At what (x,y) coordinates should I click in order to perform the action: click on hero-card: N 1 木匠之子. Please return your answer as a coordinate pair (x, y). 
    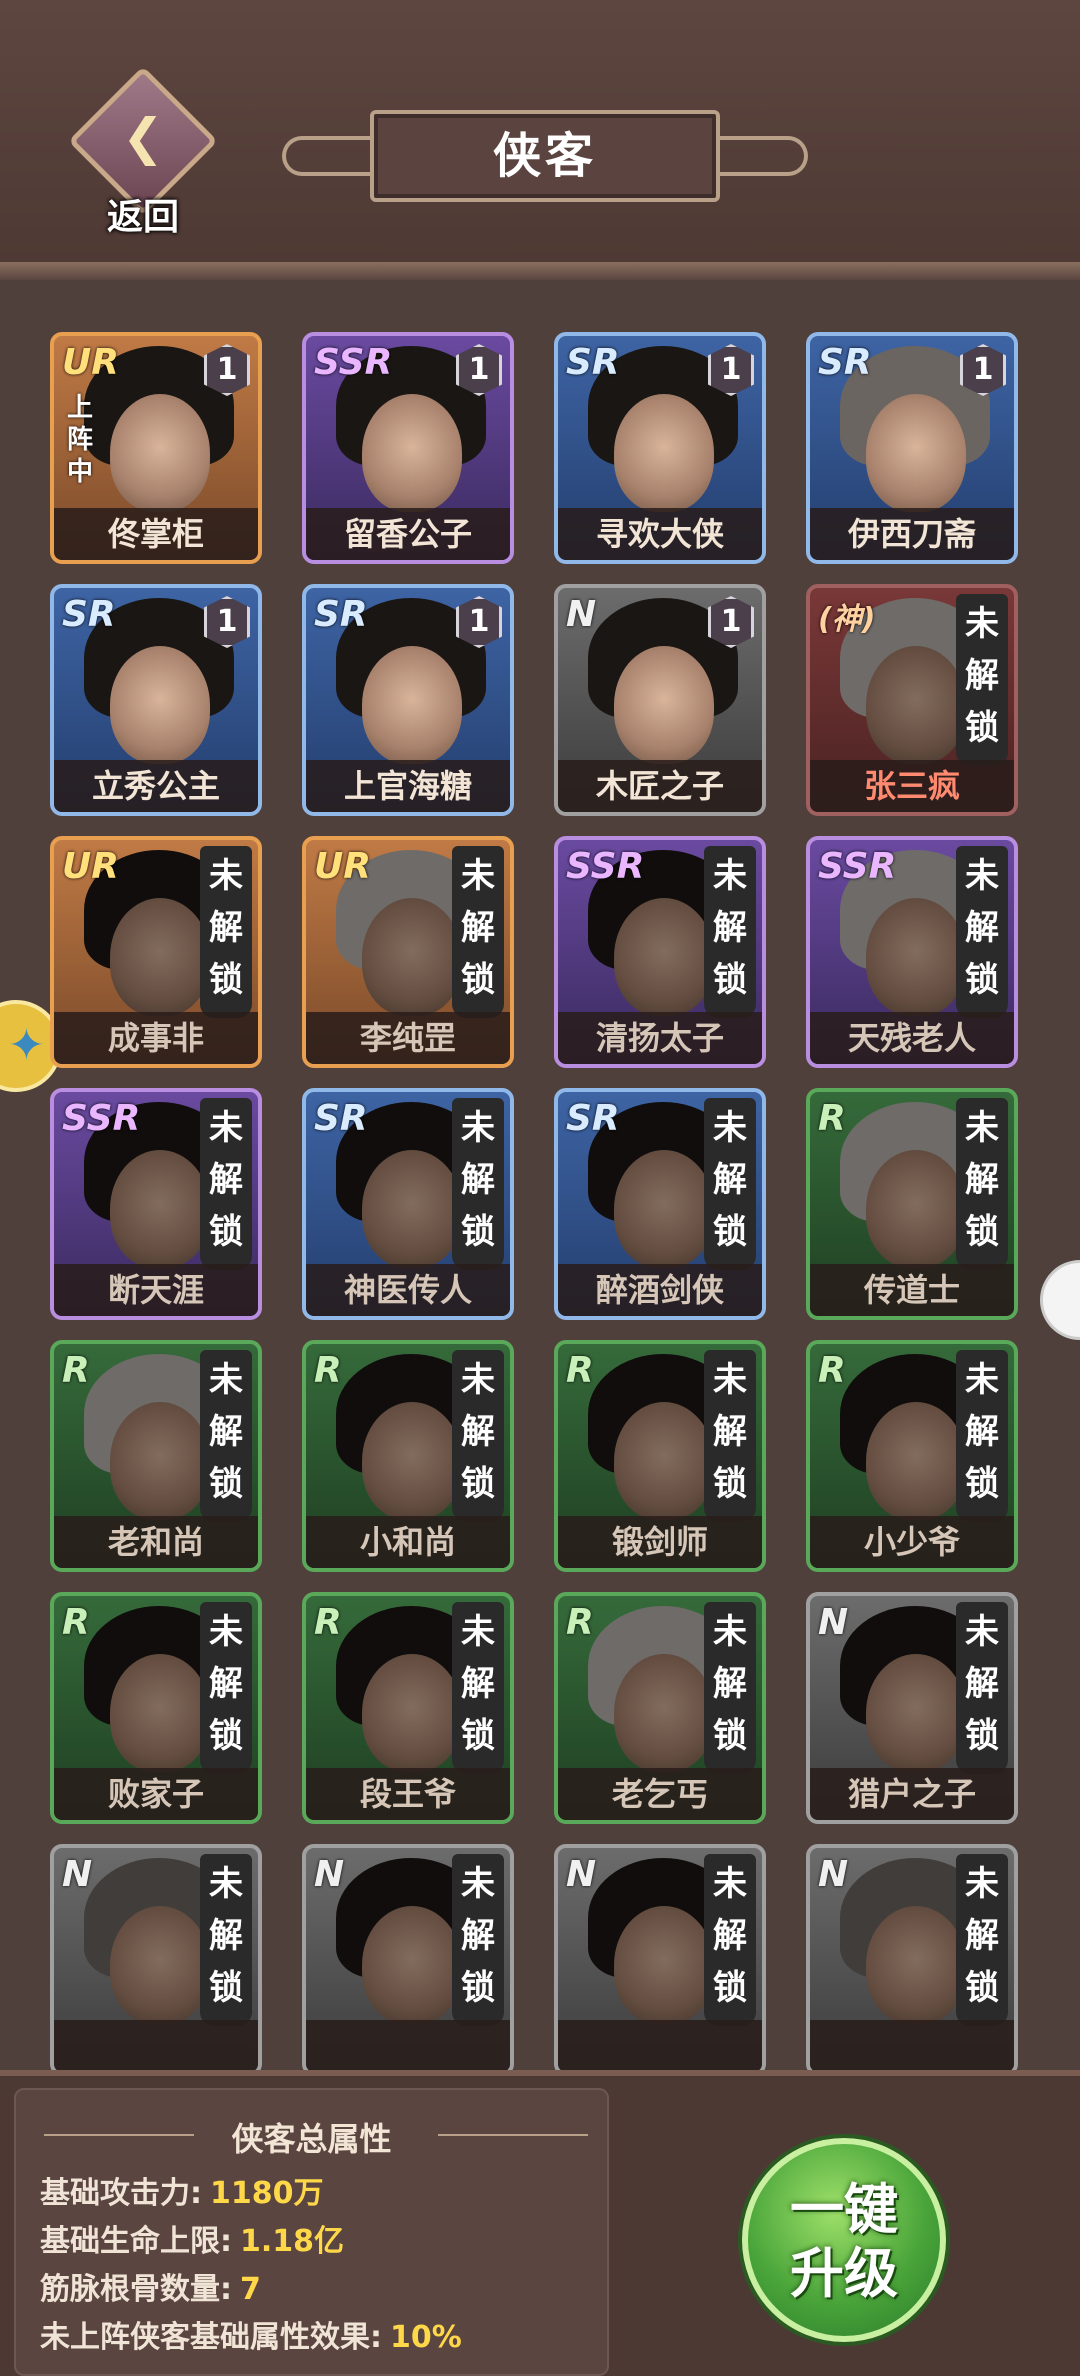
    Looking at the image, I should click on (660, 700).